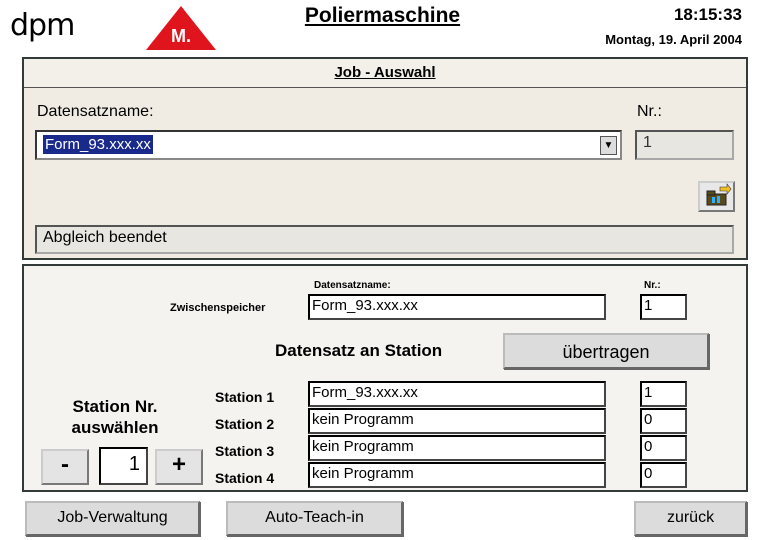  I want to click on station-select-label-line2: auswählen, so click(115, 427).